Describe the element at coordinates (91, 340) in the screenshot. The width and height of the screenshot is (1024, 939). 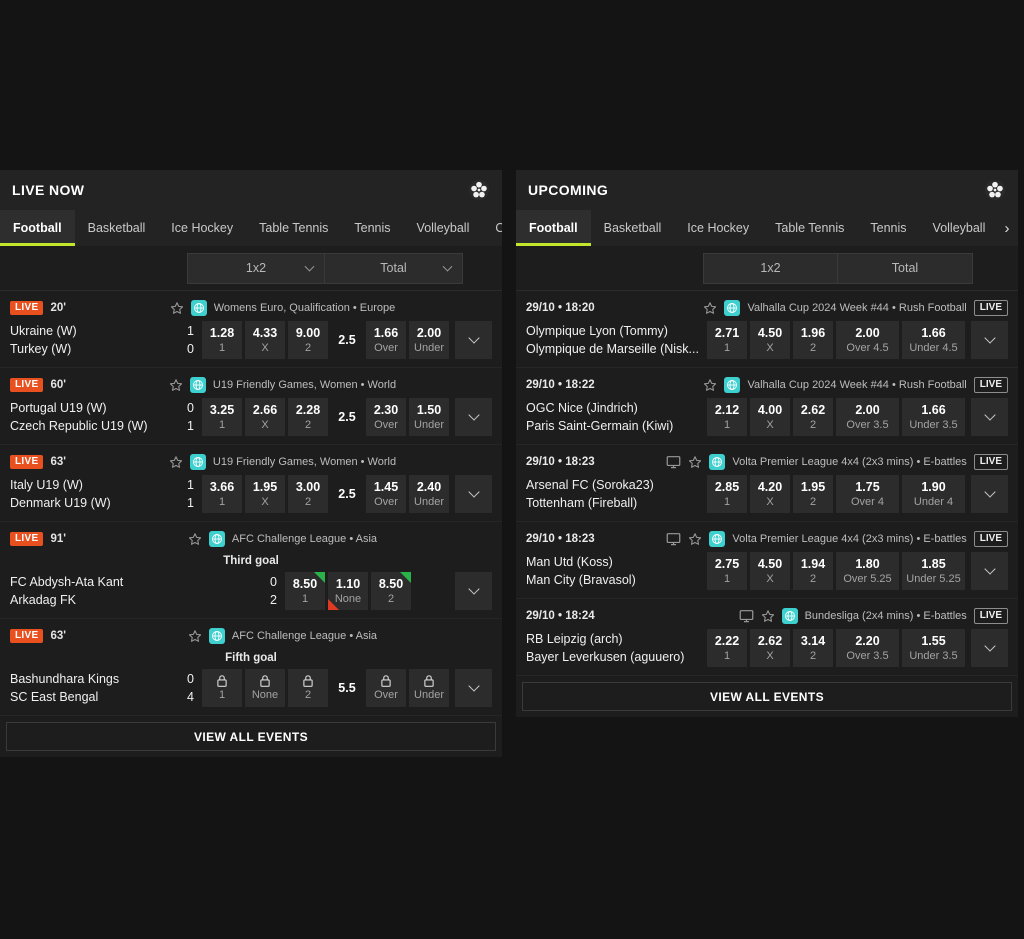
I see `team-names: Ukraine (W) Turkey (W)` at that location.